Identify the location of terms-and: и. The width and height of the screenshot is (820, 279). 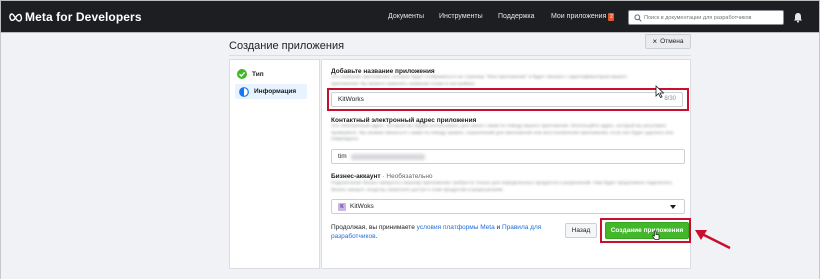
(498, 227).